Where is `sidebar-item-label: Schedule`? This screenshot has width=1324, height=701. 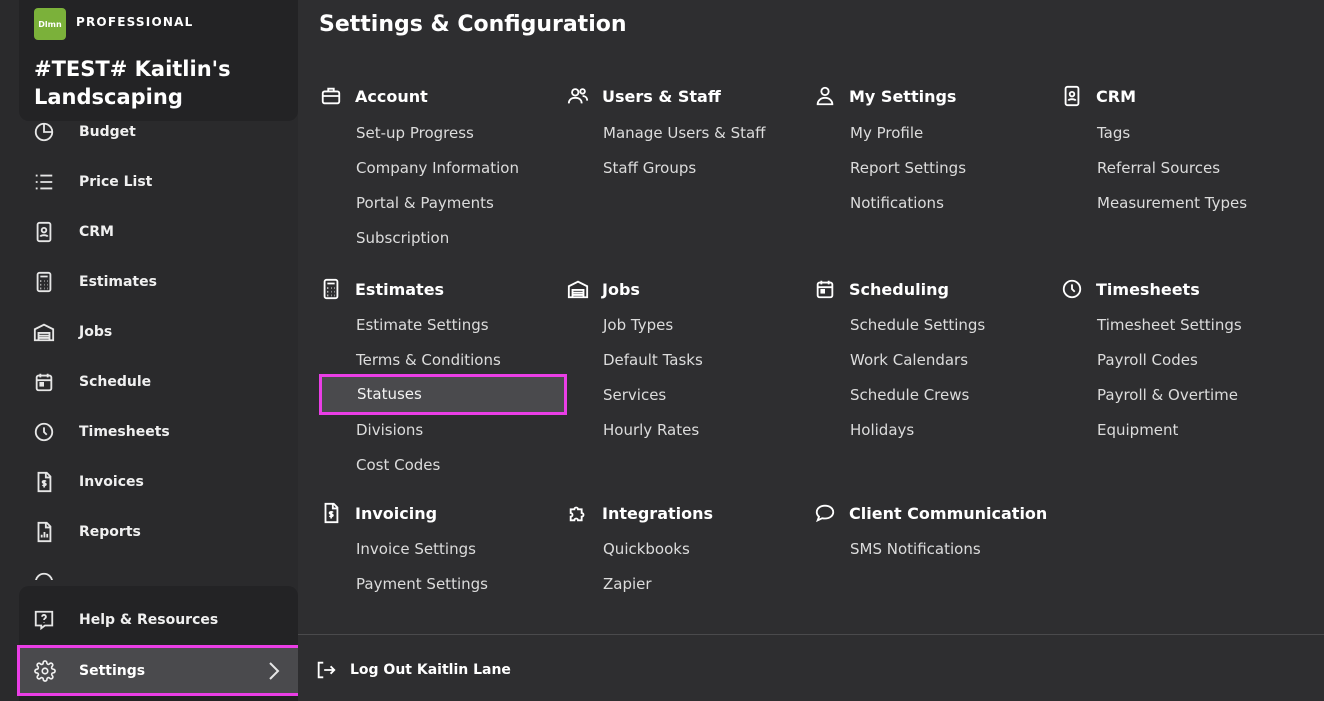
sidebar-item-label: Schedule is located at coordinates (115, 382).